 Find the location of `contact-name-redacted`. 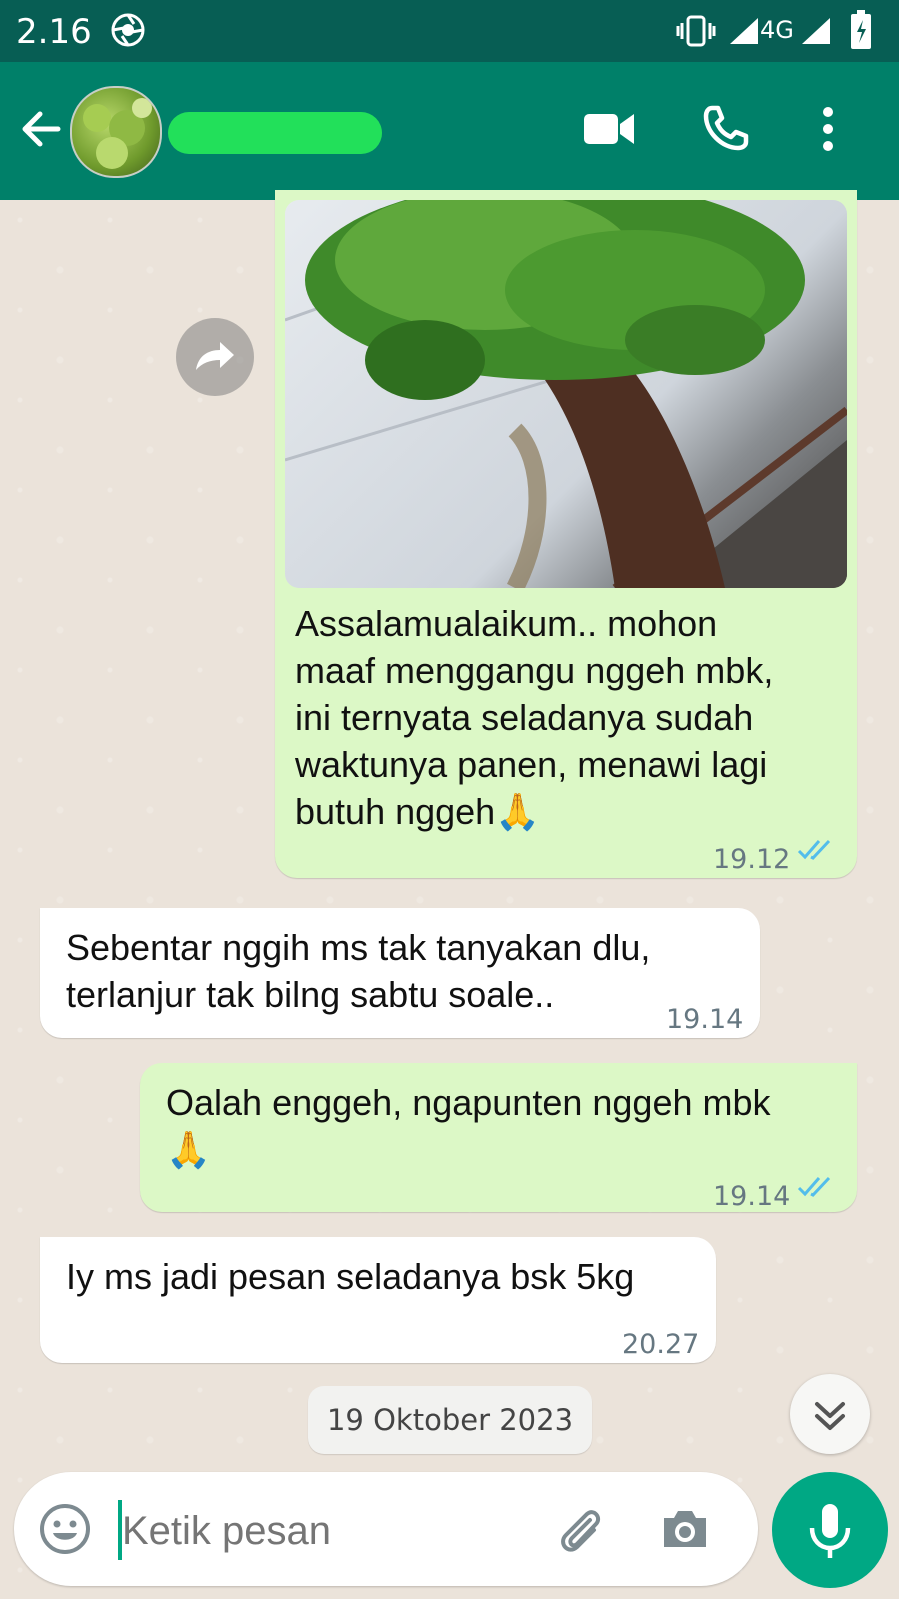

contact-name-redacted is located at coordinates (275, 133).